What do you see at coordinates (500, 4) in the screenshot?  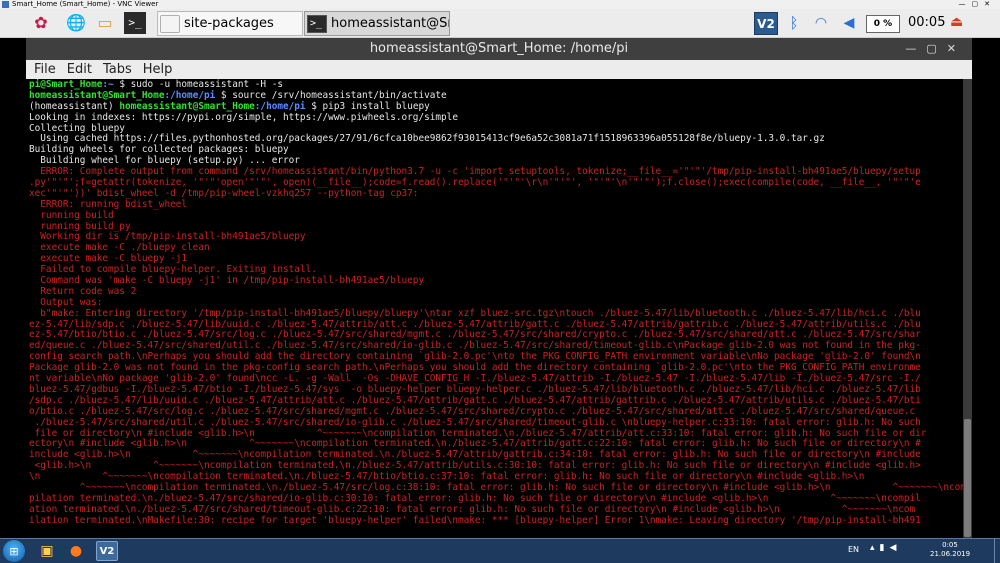 I see `vnc-window-titlebar: Smart_Home (Smart_Home) - VNC Viewer —▢✕` at bounding box center [500, 4].